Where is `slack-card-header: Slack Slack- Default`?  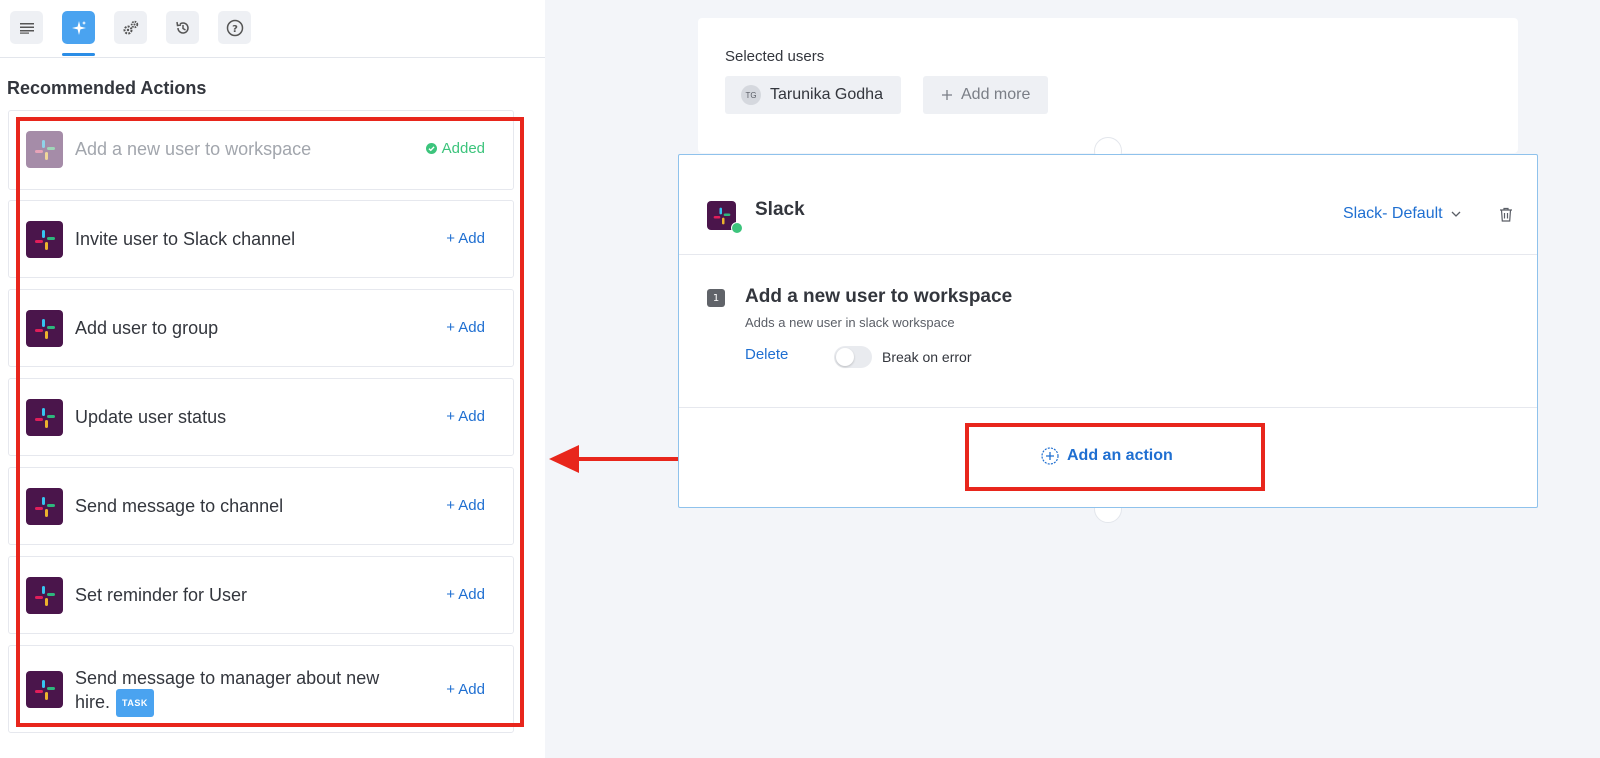
slack-card-header: Slack Slack- Default is located at coordinates (1108, 205).